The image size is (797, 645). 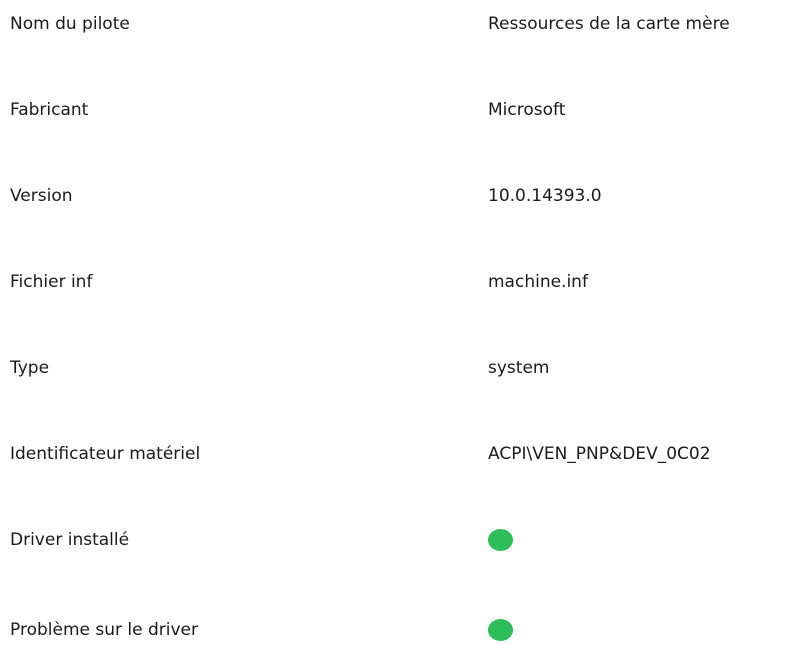 What do you see at coordinates (599, 454) in the screenshot?
I see `hardware-id-value: ACPI\VEN_PNP&DEV_0C02` at bounding box center [599, 454].